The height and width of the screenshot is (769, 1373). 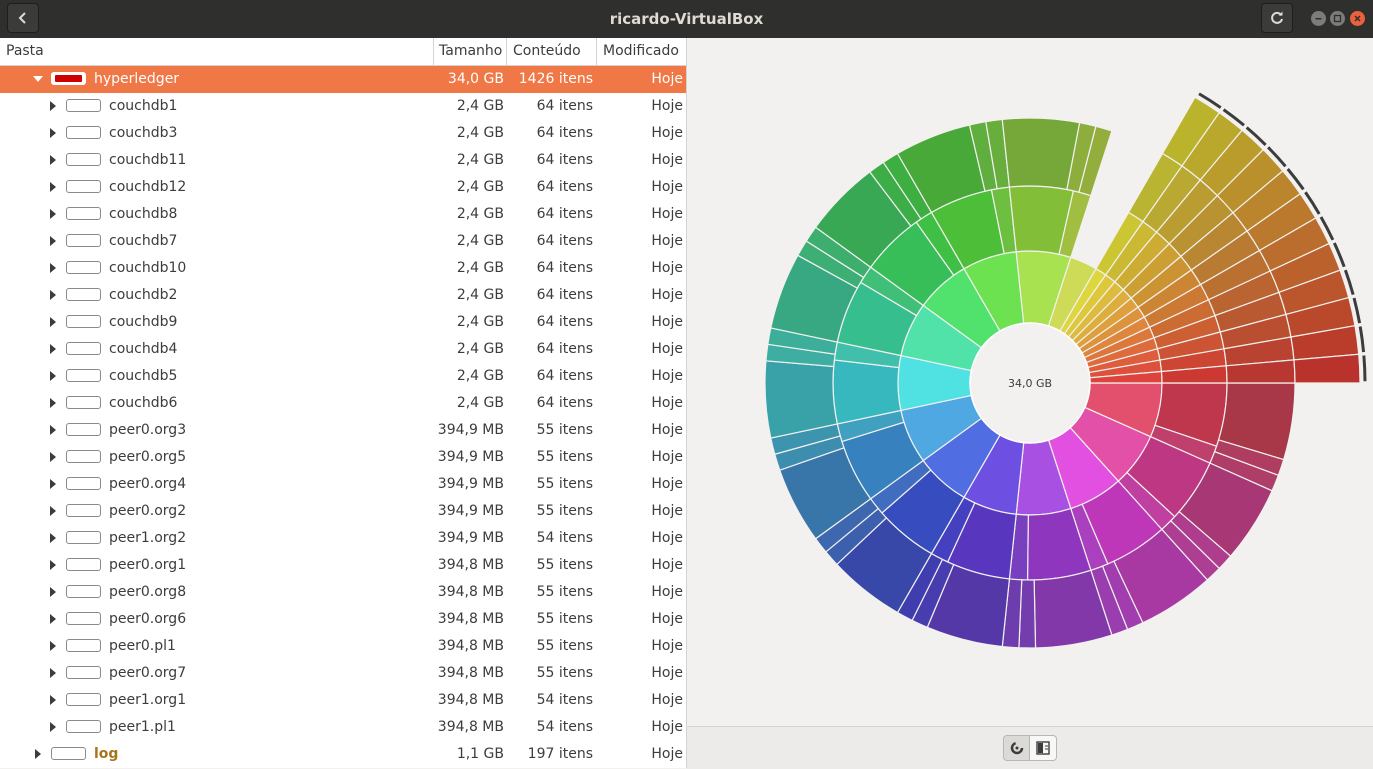 What do you see at coordinates (343, 187) in the screenshot?
I see `folder-row: couchdb12 2,4 GB 64 itens Hoje` at bounding box center [343, 187].